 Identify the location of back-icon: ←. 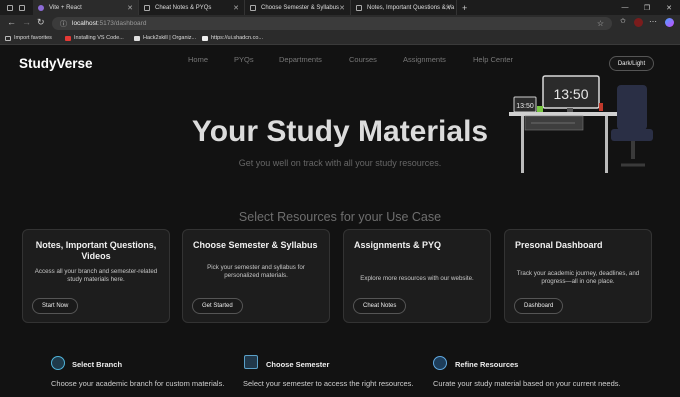
(11, 22).